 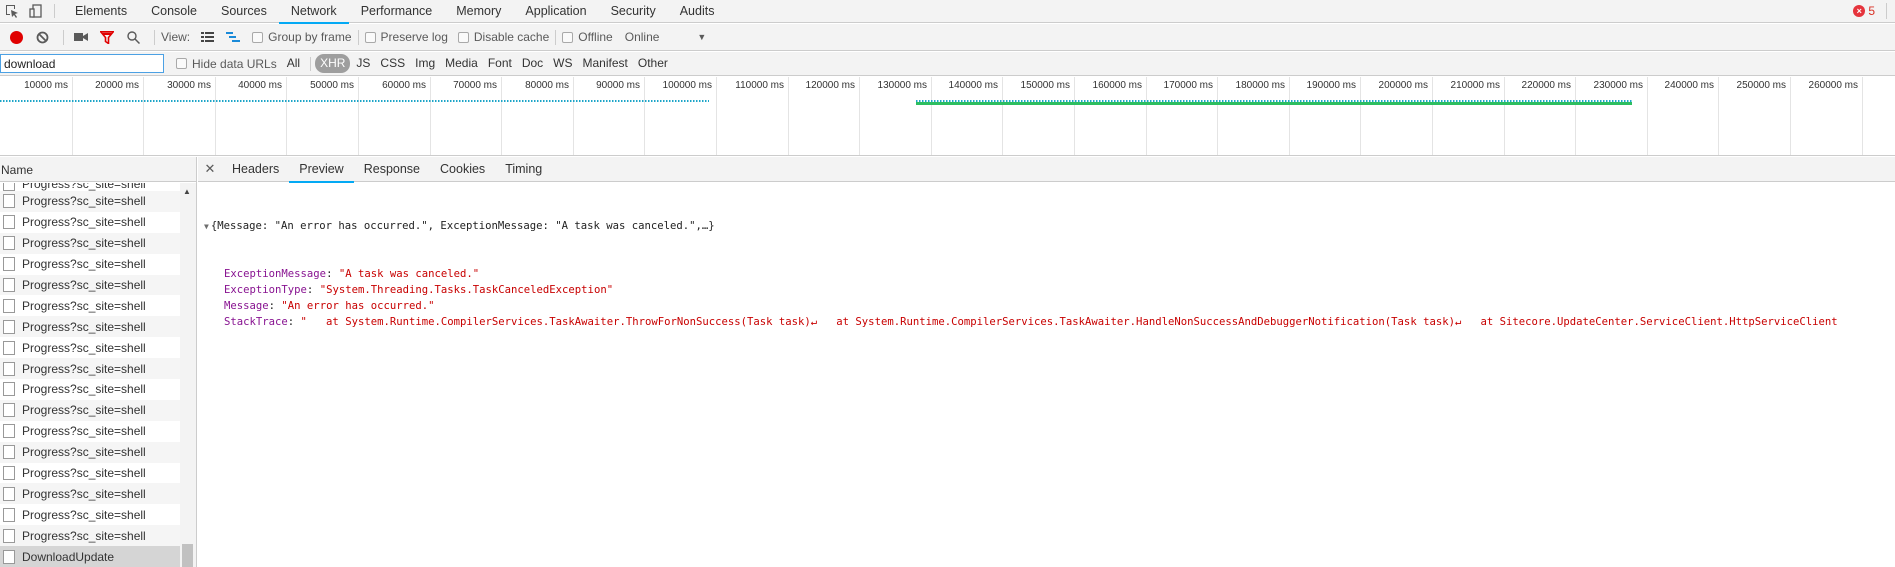 I want to click on hide-data-urls-checkbox: Hide data URLs, so click(x=226, y=64).